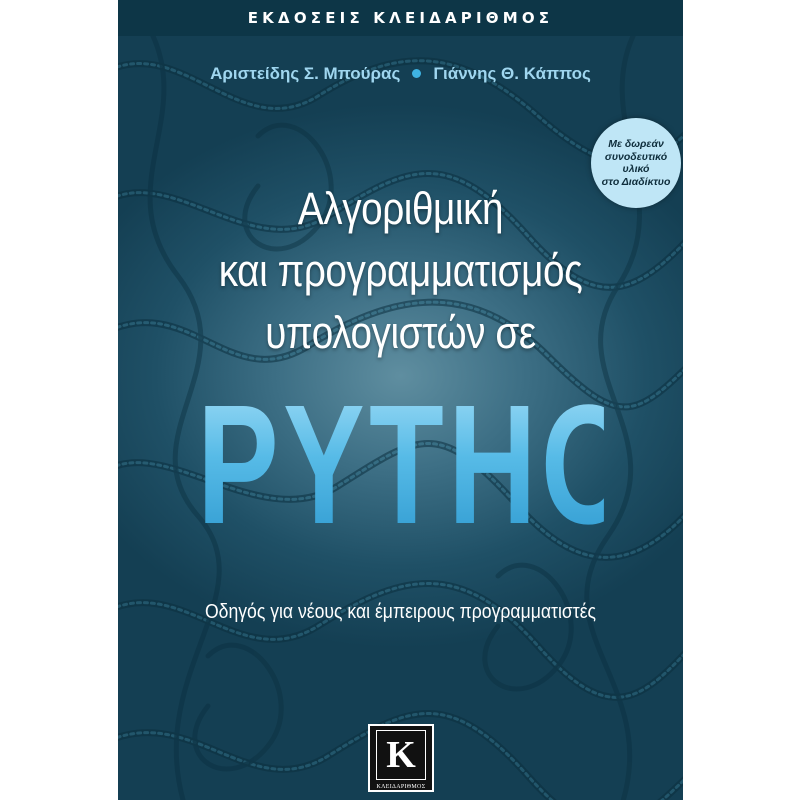 The width and height of the screenshot is (800, 800). What do you see at coordinates (417, 74) in the screenshot?
I see `bullet-dot-icon` at bounding box center [417, 74].